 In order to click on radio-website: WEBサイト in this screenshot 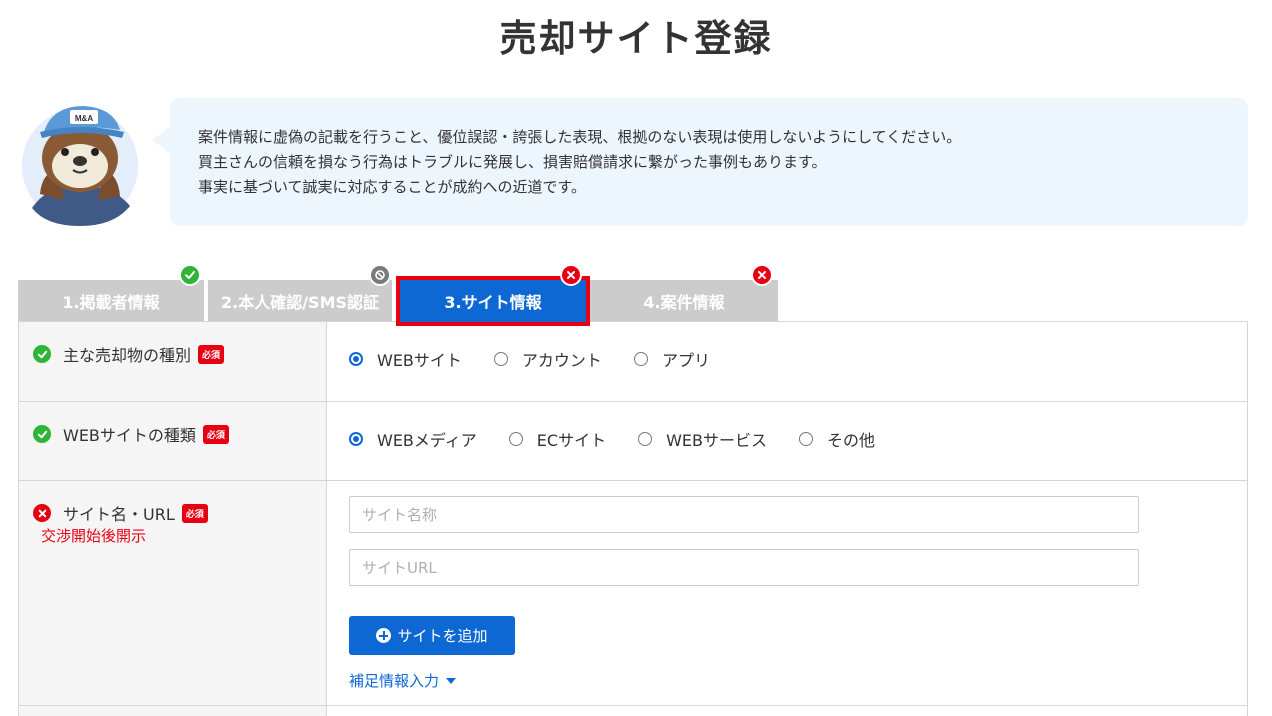, I will do `click(405, 359)`.